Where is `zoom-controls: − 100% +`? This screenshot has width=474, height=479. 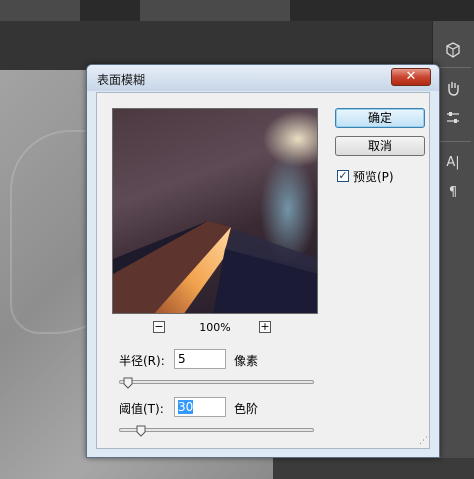
zoom-controls: − 100% + is located at coordinates (213, 329).